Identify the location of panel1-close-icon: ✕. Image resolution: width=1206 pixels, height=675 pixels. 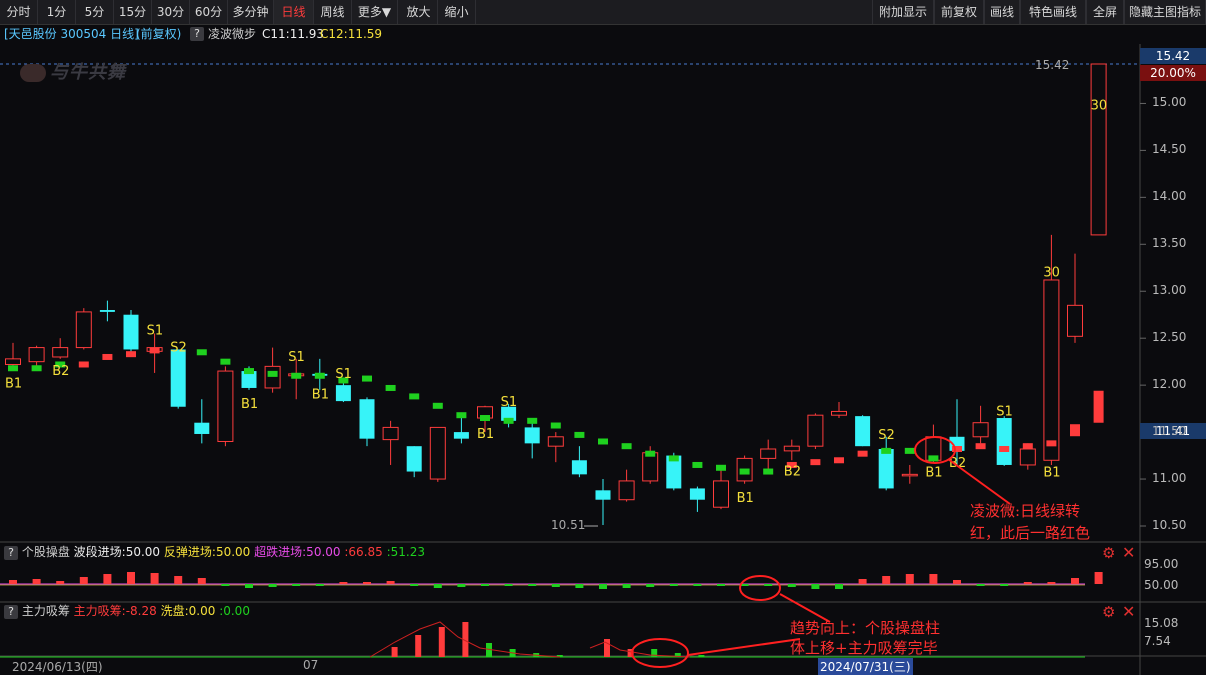
(1128, 552).